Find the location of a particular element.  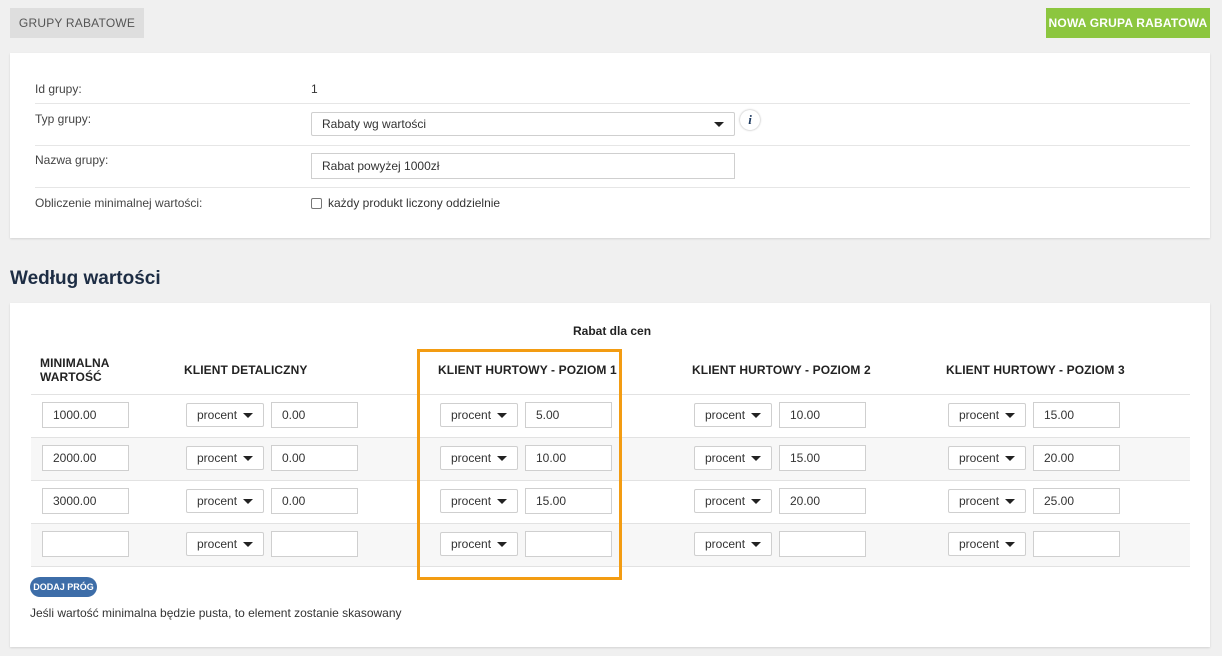

calc-label: Obliczenie minimalnej wartości: is located at coordinates (119, 203).